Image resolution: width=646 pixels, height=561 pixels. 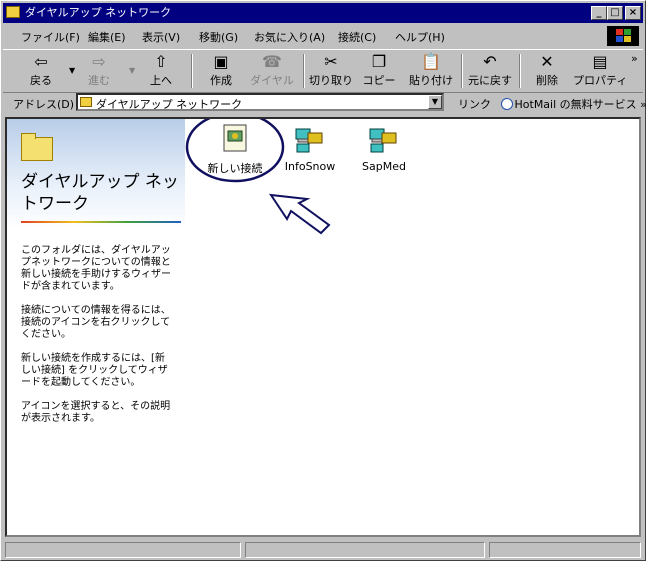 I want to click on cut-label: 切り取り, so click(x=331, y=80).